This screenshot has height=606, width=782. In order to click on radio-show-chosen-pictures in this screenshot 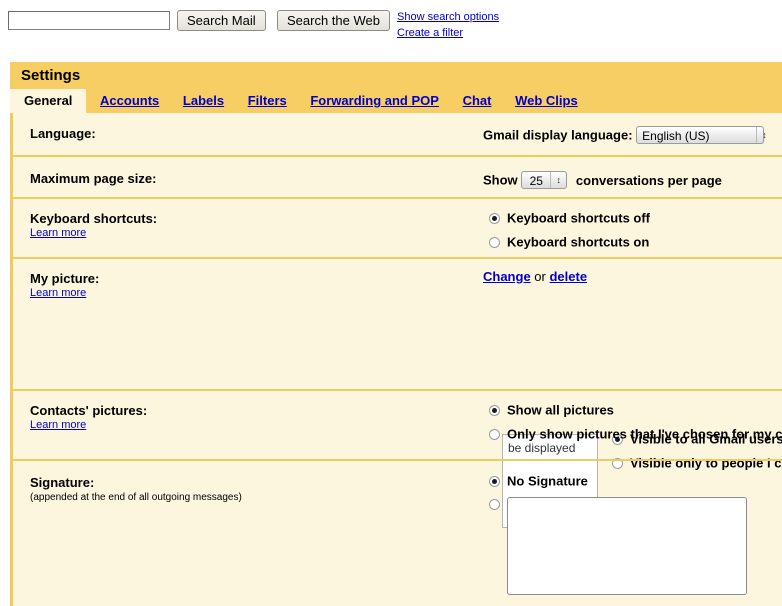, I will do `click(494, 434)`.